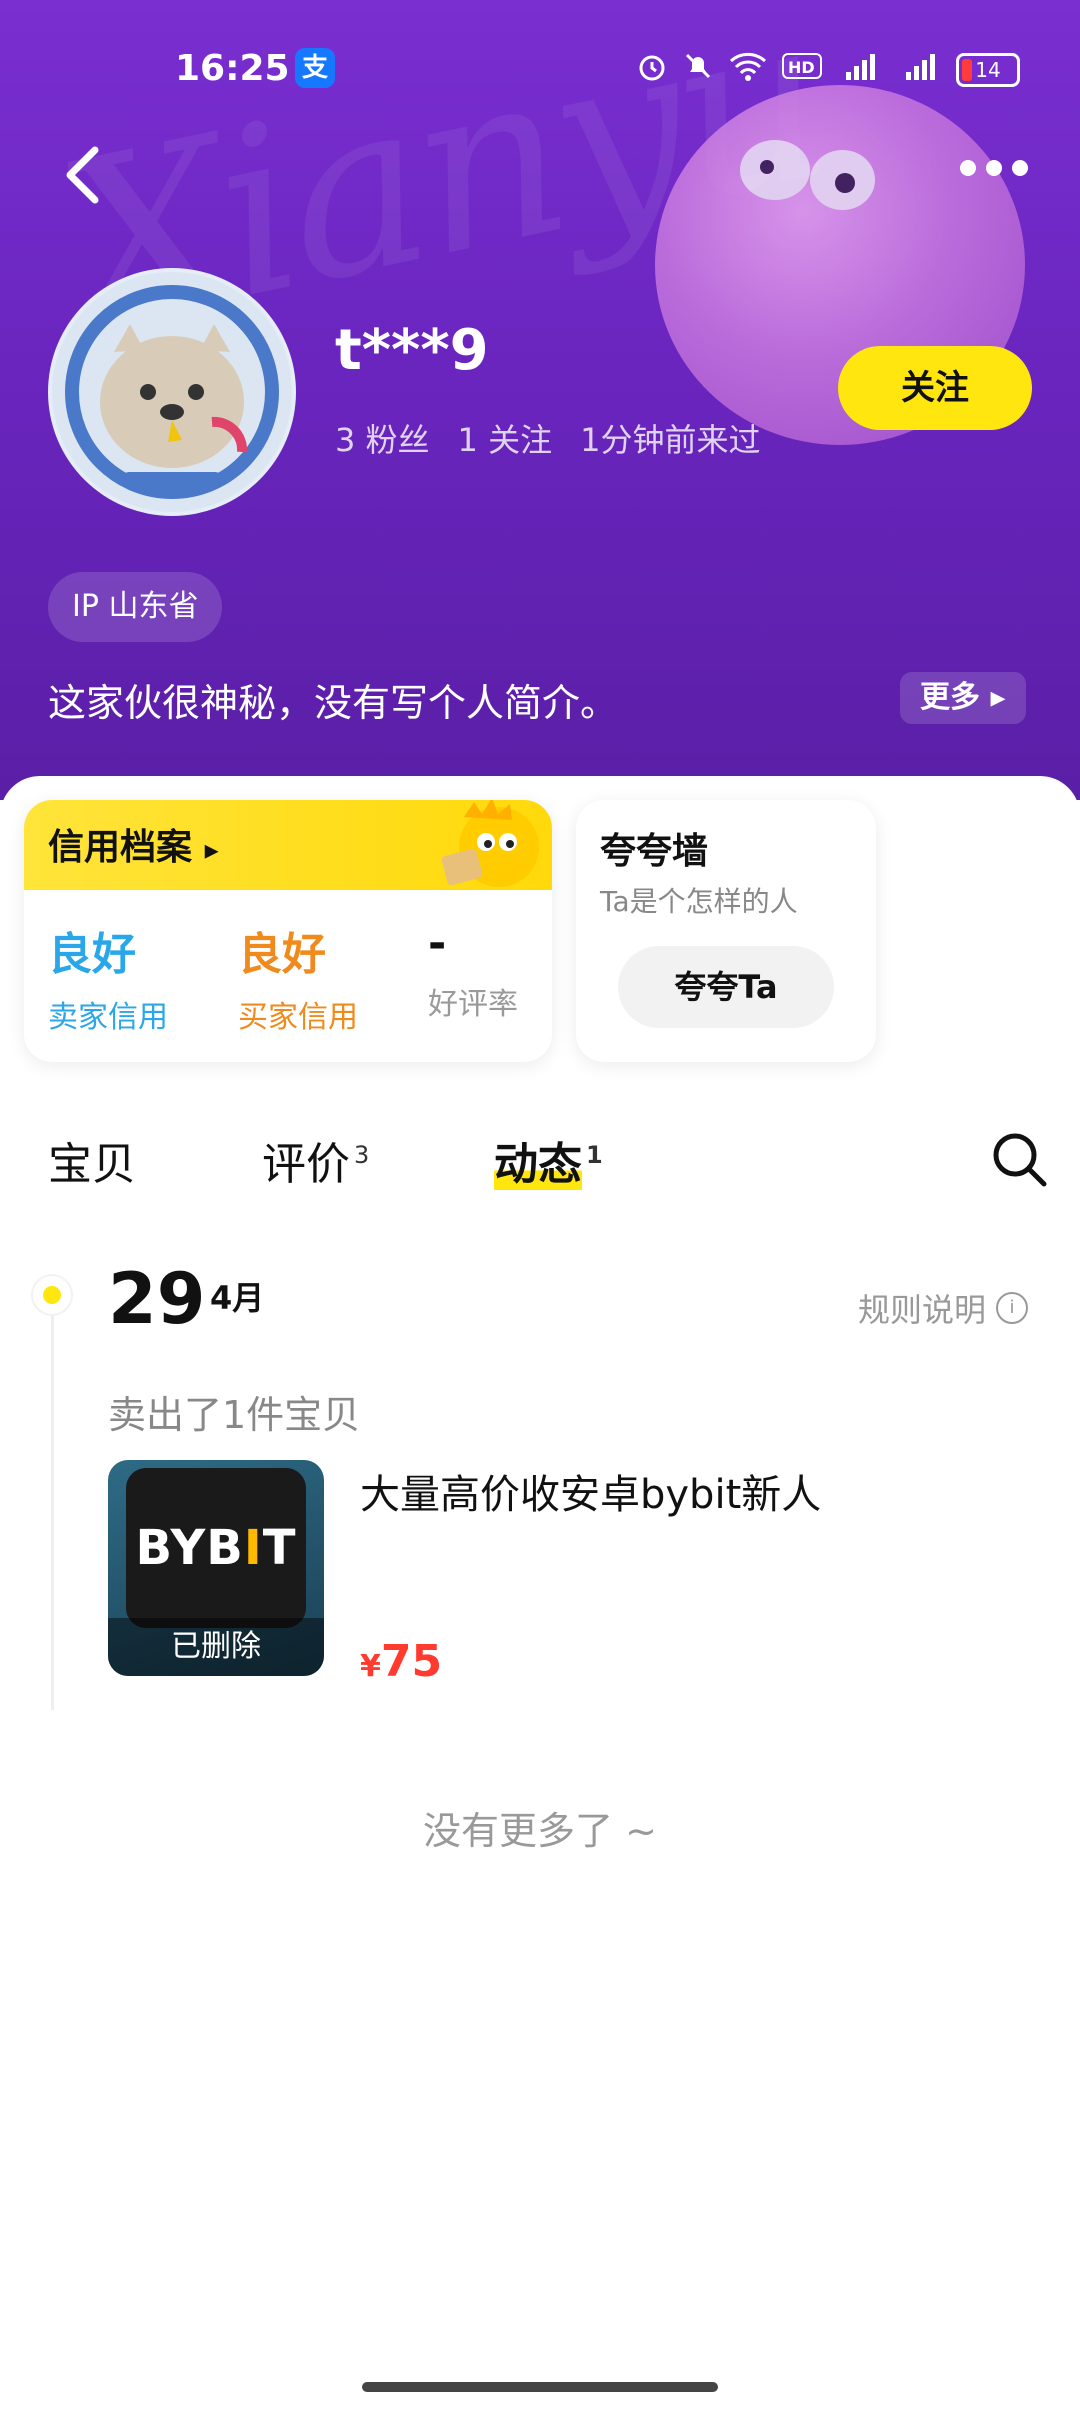  I want to click on rules-link: 规则说明 i, so click(943, 1308).